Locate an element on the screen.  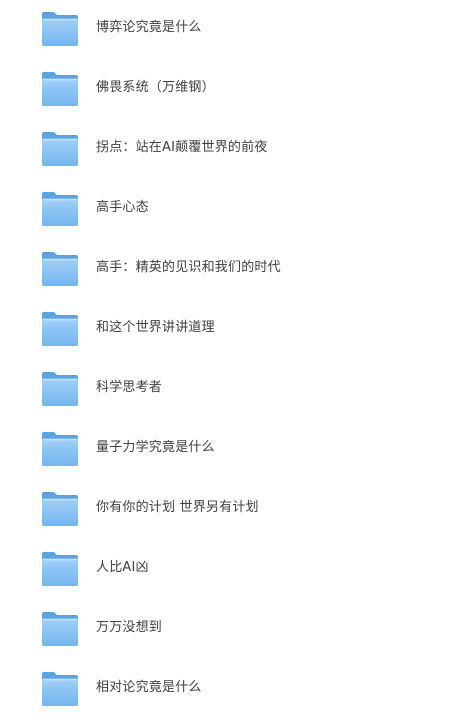
folder-label: 相对论究竟是什么 is located at coordinates (149, 687).